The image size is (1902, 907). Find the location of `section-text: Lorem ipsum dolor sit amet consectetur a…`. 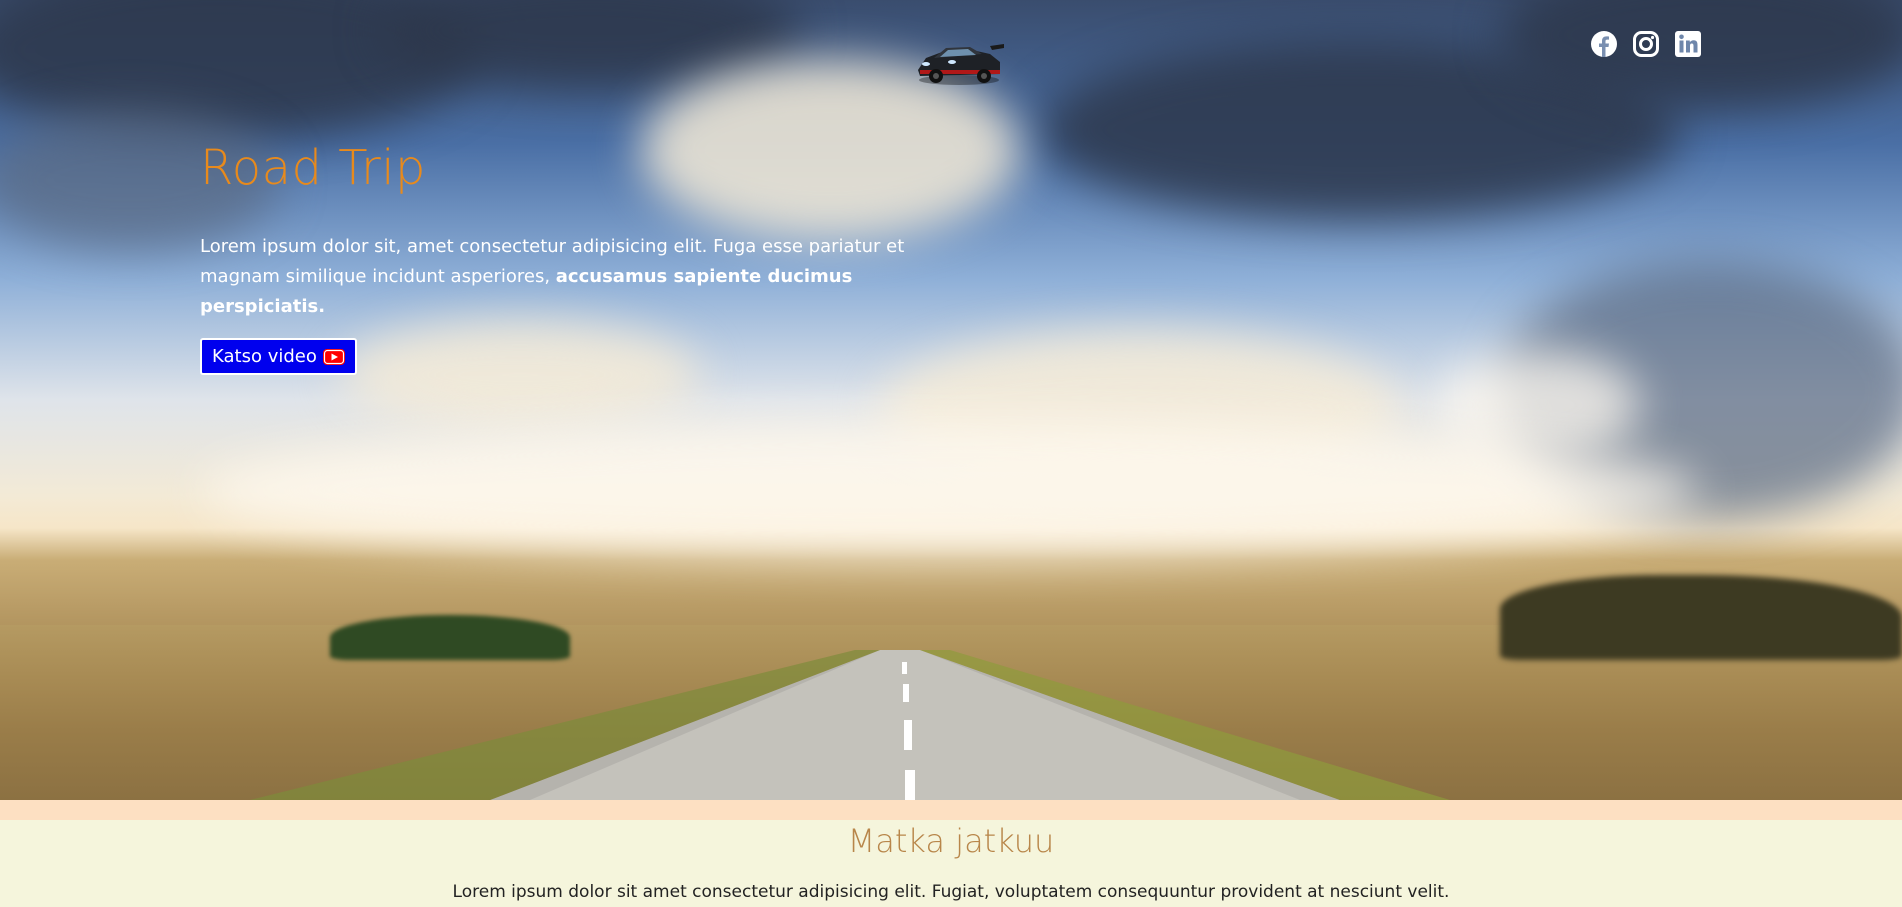

section-text: Lorem ipsum dolor sit amet consectetur a… is located at coordinates (951, 892).